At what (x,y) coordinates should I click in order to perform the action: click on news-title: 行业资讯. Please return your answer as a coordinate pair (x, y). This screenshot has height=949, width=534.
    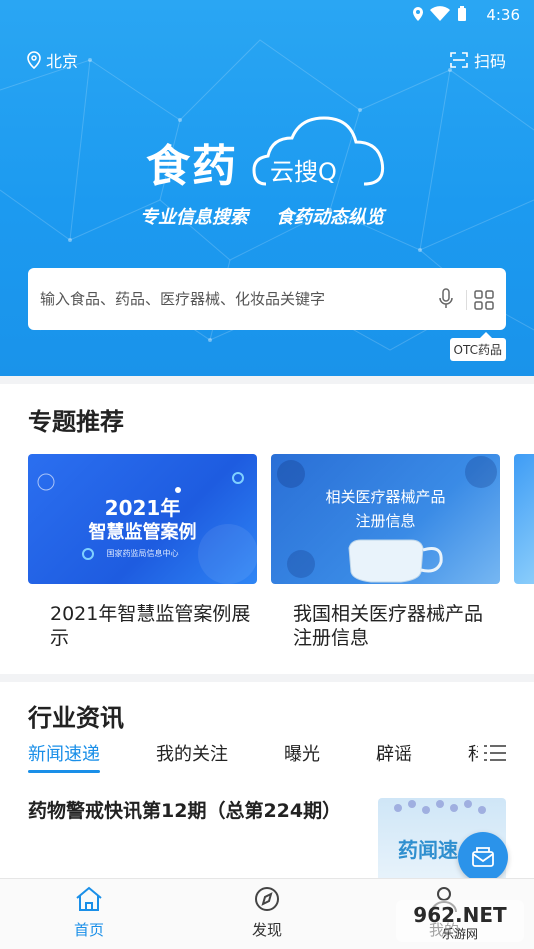
    Looking at the image, I should click on (76, 718).